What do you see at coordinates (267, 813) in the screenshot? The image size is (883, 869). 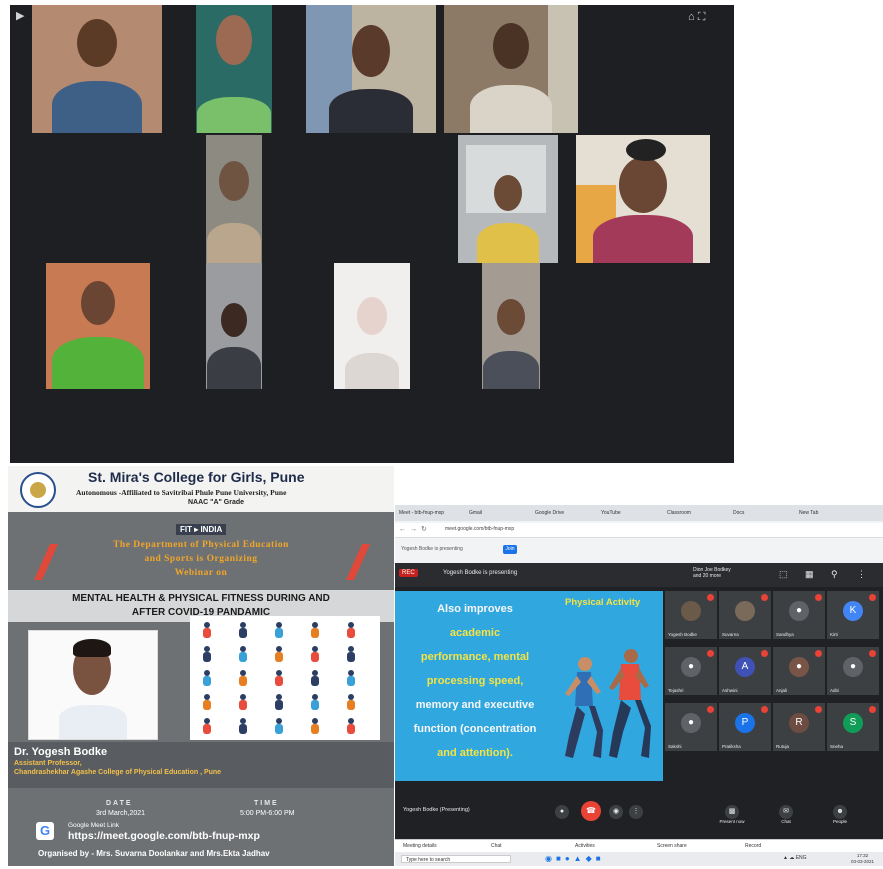 I see `time-value: 5:00 PM-6:00 PM` at bounding box center [267, 813].